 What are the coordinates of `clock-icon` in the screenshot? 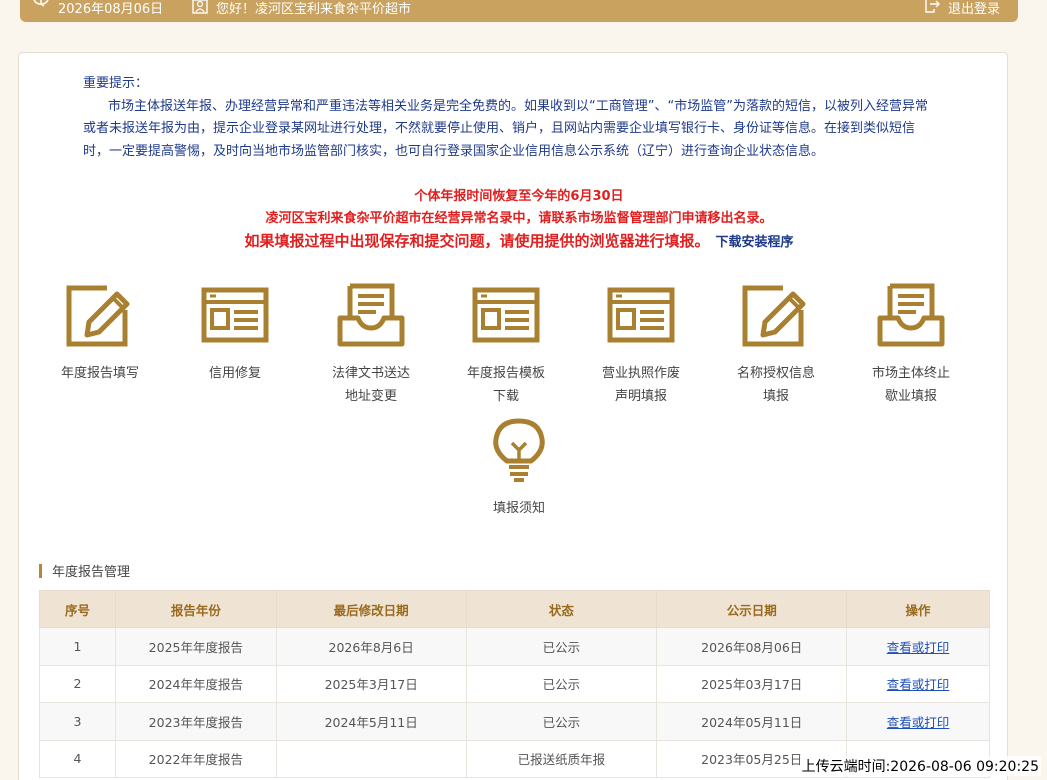 It's located at (41, 3).